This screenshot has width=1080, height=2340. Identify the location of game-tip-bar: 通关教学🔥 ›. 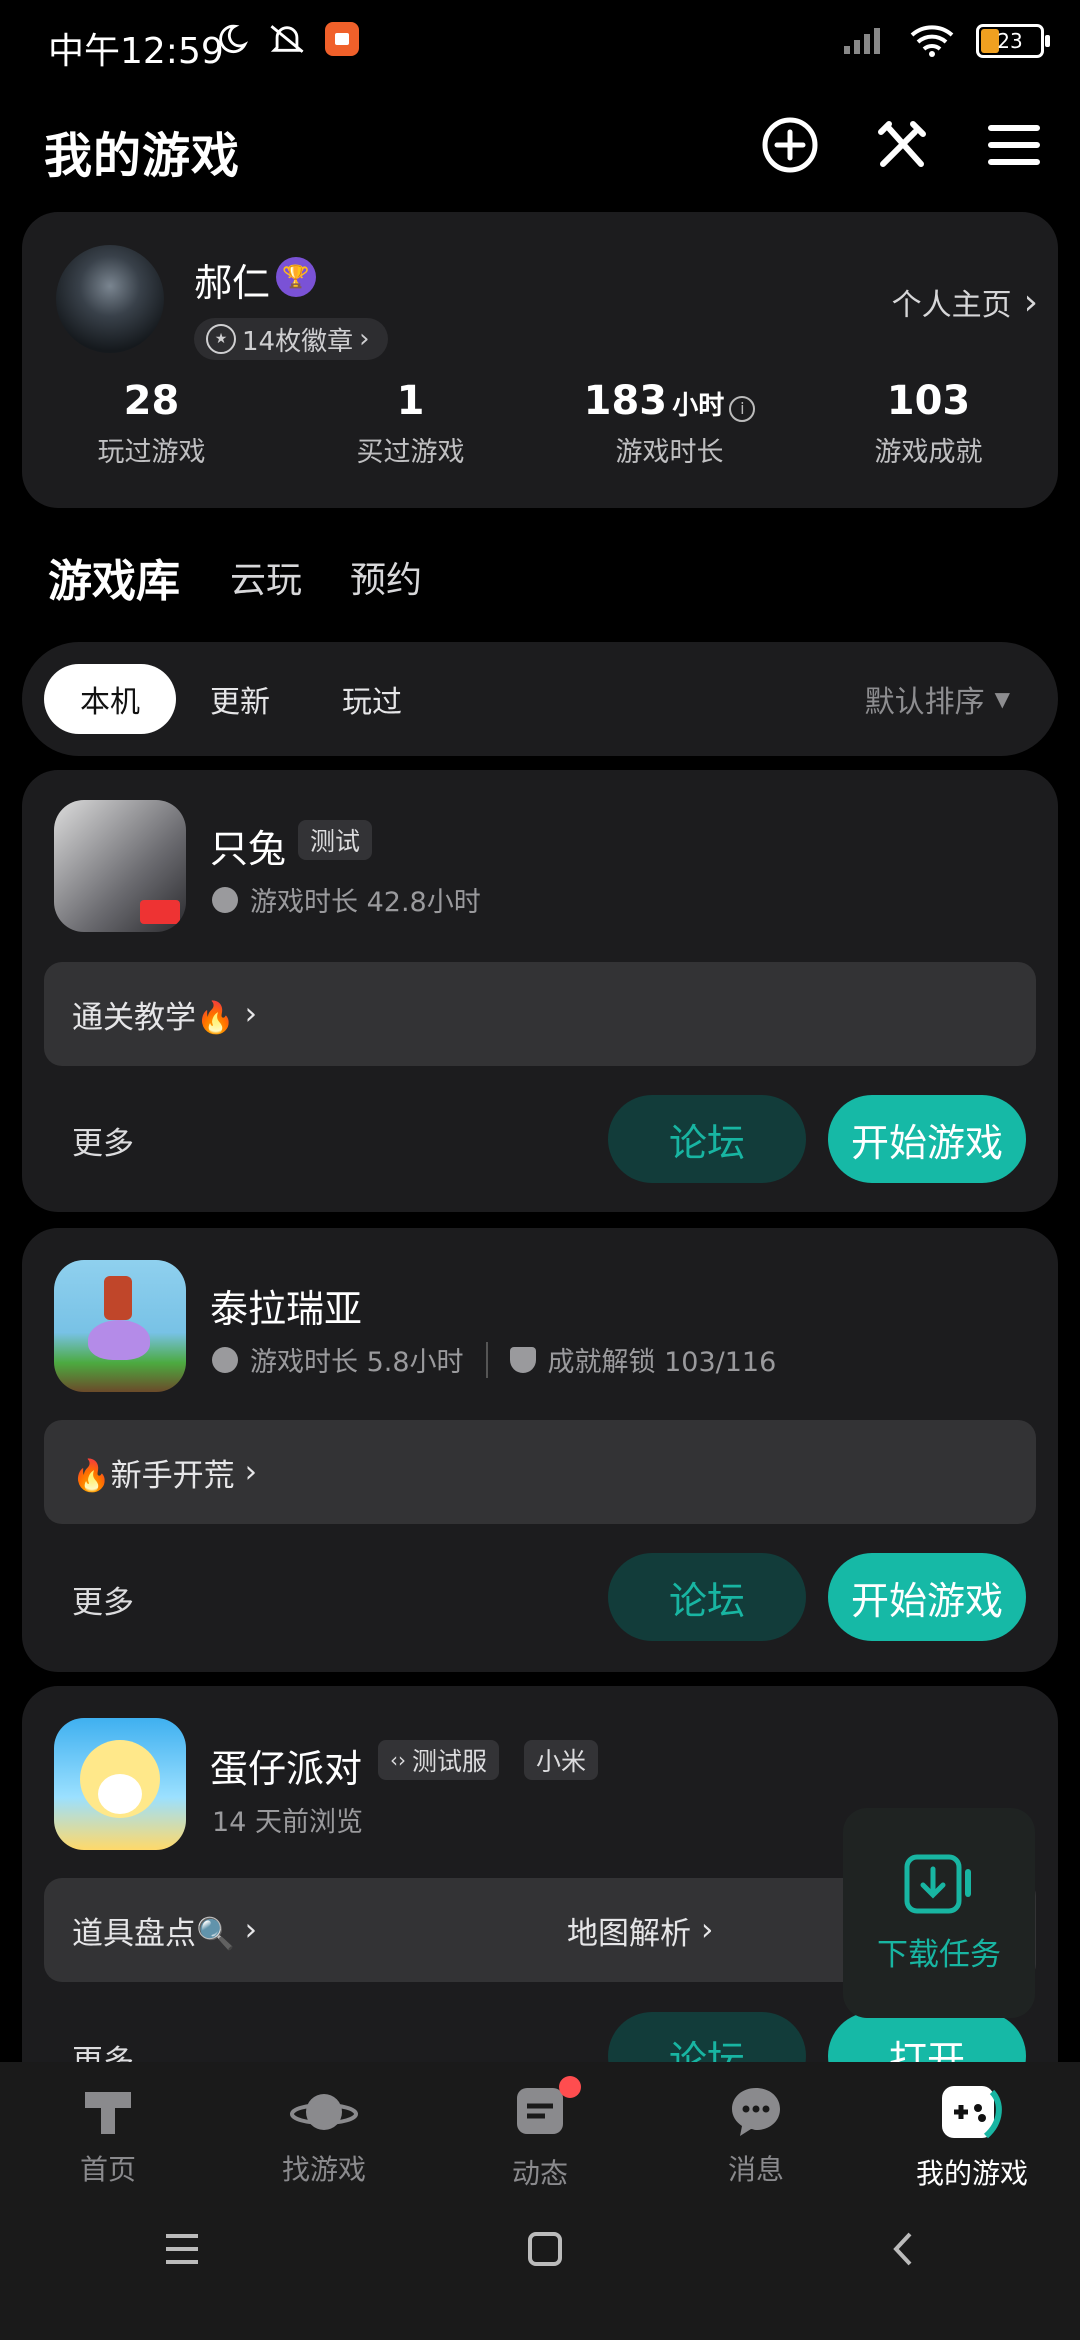
(540, 1014).